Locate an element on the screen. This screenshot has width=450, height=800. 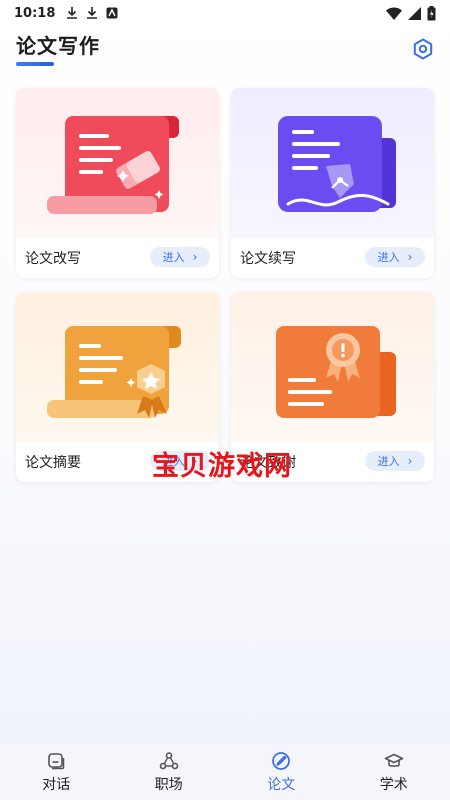
card-title: 论文改写 is located at coordinates (53, 259).